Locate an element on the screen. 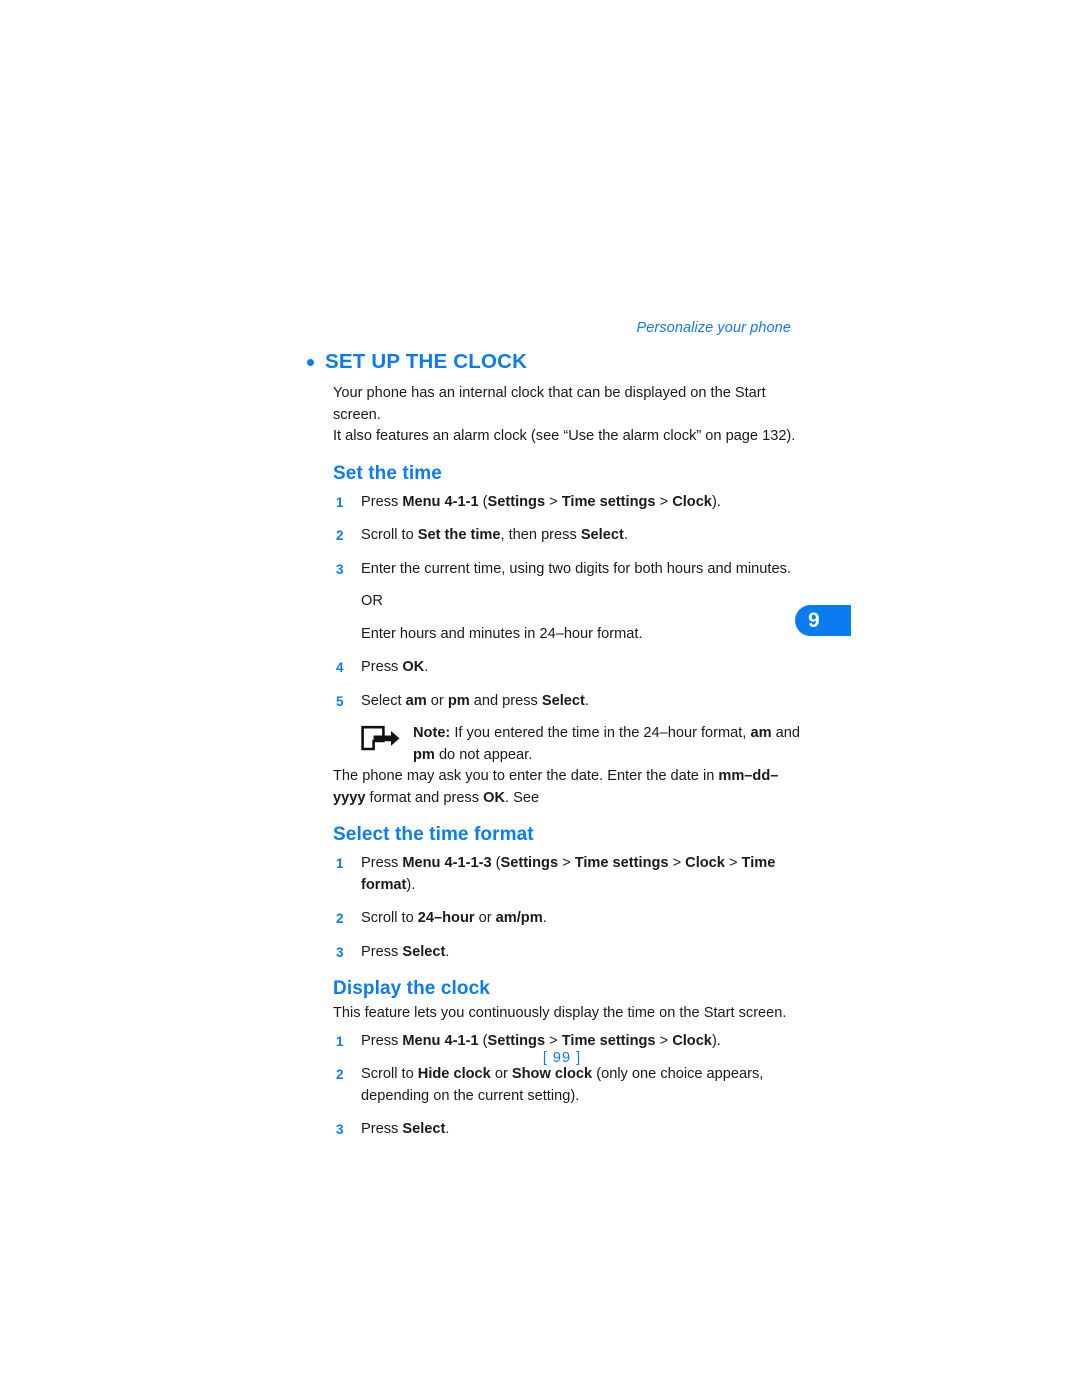 The height and width of the screenshot is (1397, 1080). step-item: 4 Press OK. is located at coordinates (570, 668).